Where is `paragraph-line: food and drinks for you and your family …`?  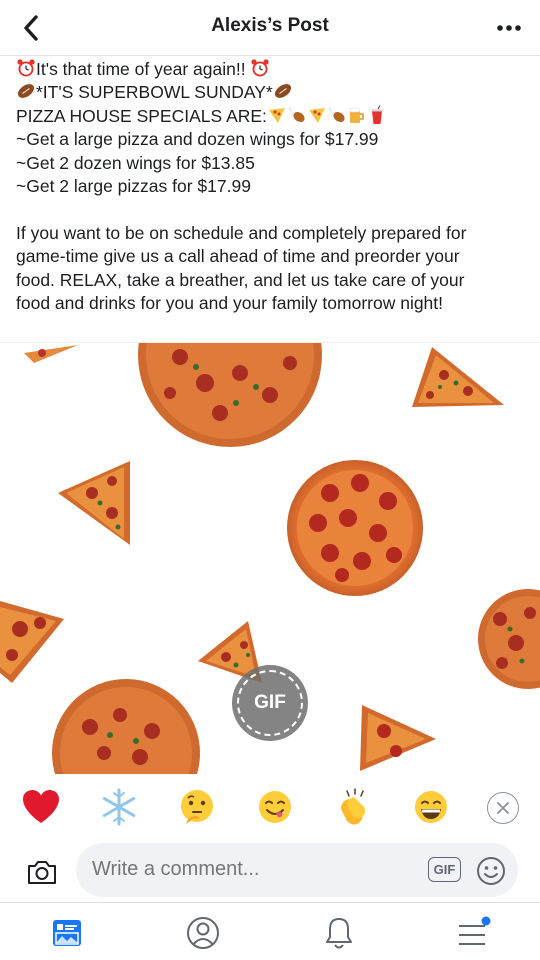
paragraph-line: food and drinks for you and your family … is located at coordinates (230, 302).